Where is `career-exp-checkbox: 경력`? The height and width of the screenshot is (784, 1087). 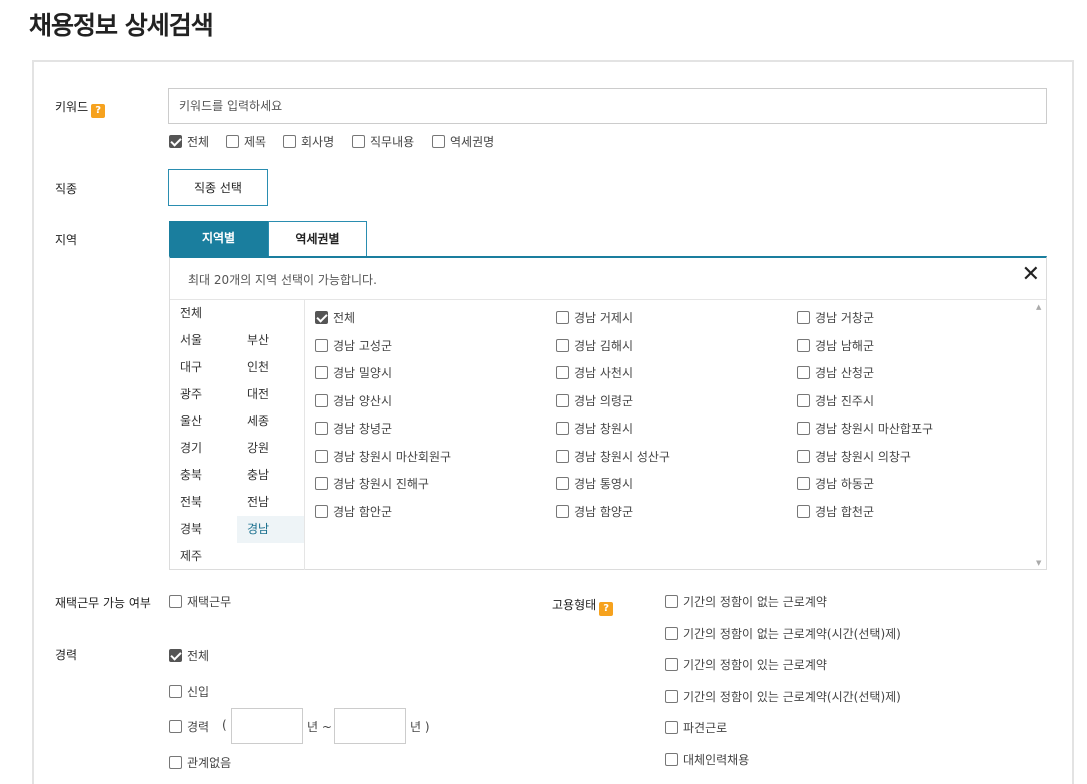 career-exp-checkbox: 경력 is located at coordinates (189, 726).